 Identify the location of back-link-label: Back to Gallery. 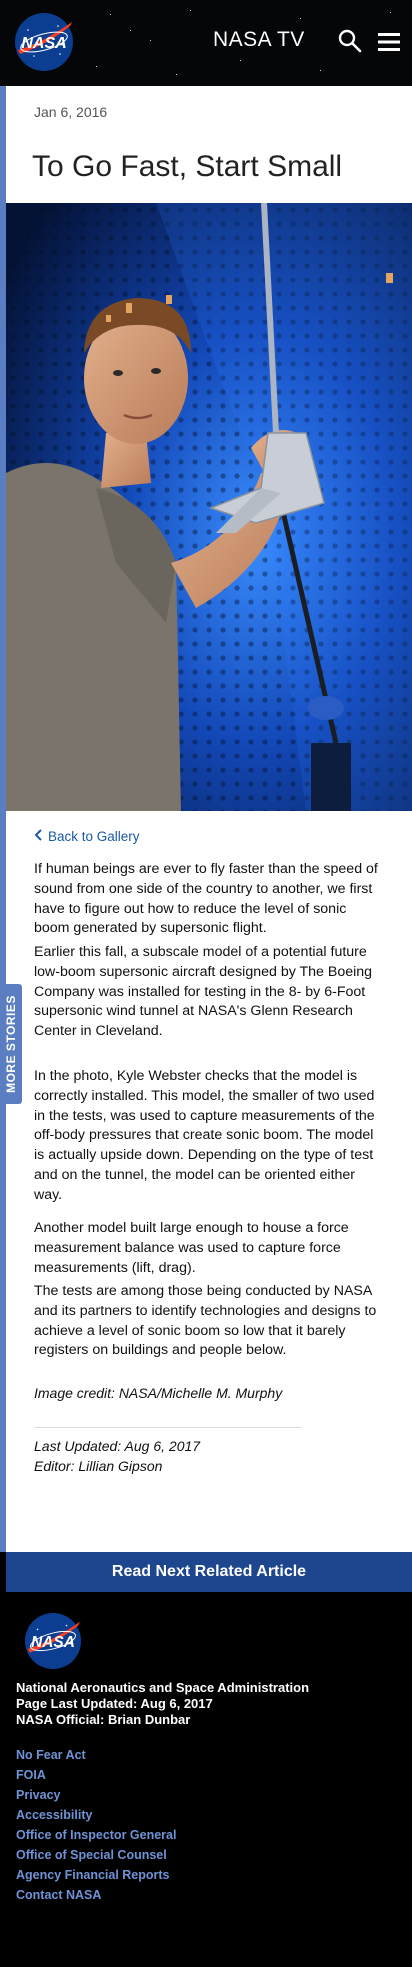
(94, 836).